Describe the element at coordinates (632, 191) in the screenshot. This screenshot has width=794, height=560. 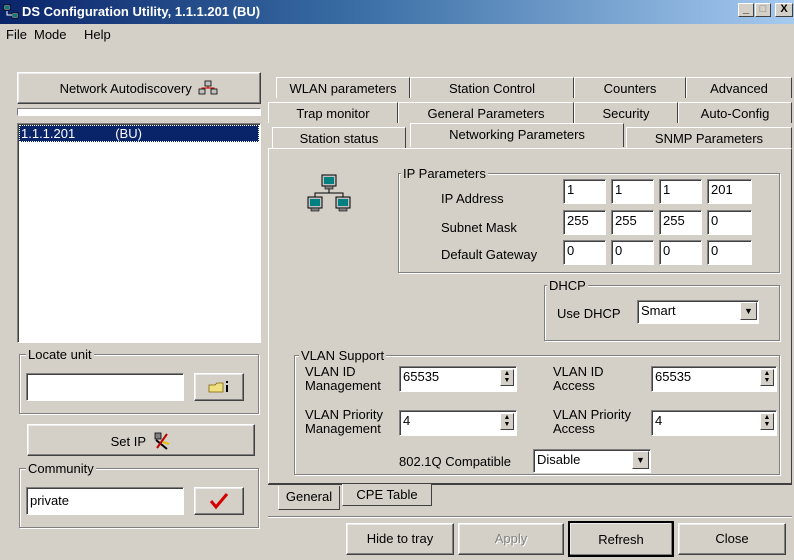
I see `ip-address-octet-2: 1` at that location.